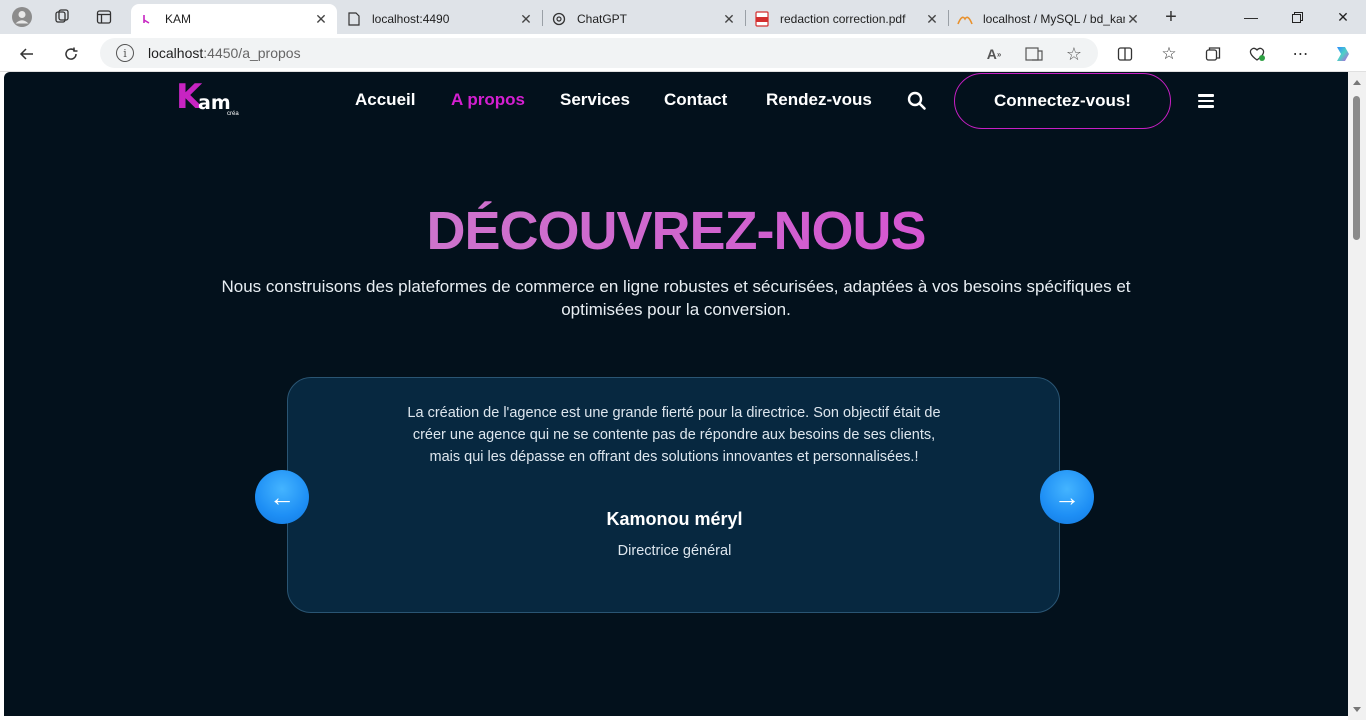 The width and height of the screenshot is (1366, 720). Describe the element at coordinates (1206, 101) in the screenshot. I see `hamburger-menu-icon` at that location.